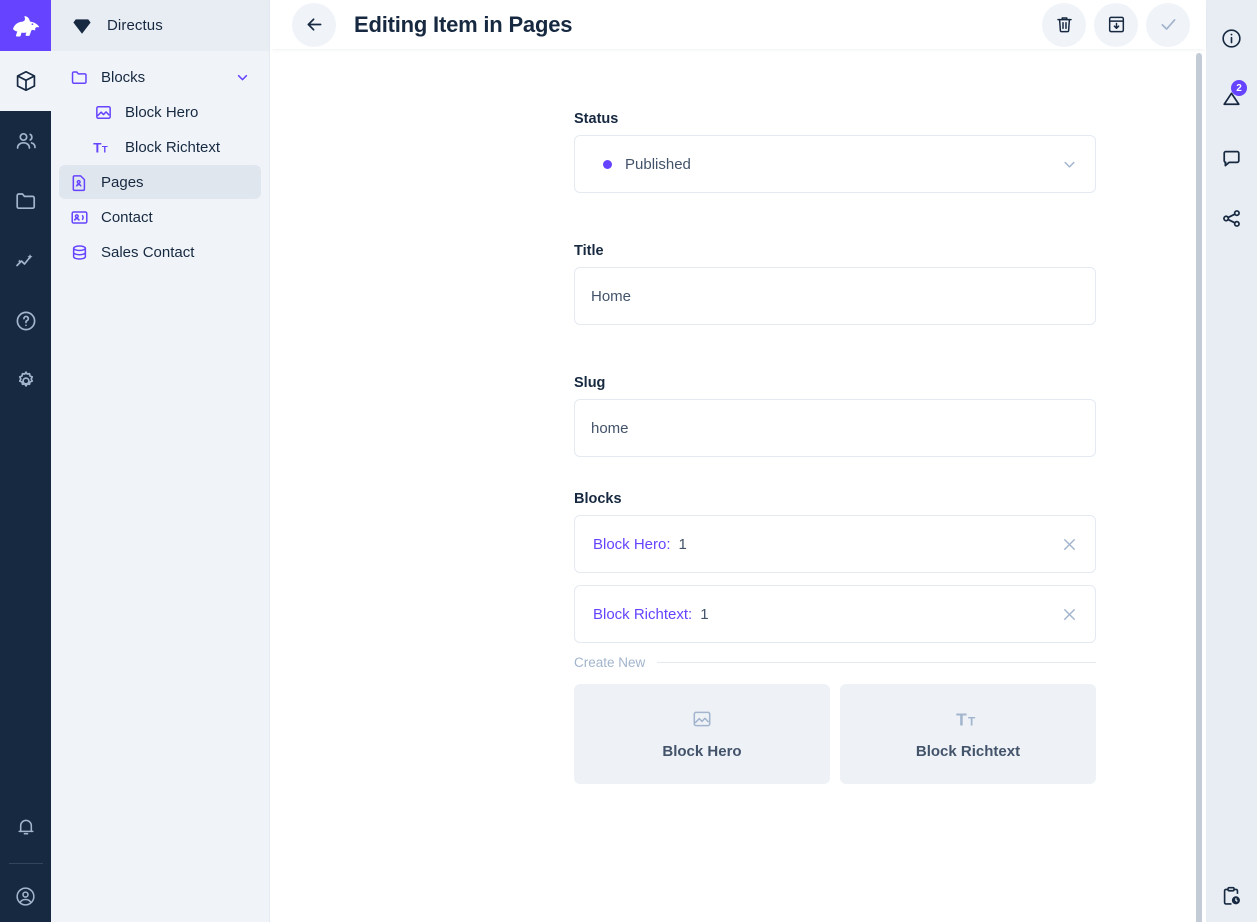 This screenshot has height=922, width=1257. Describe the element at coordinates (135, 25) in the screenshot. I see `project-name: Directus` at that location.